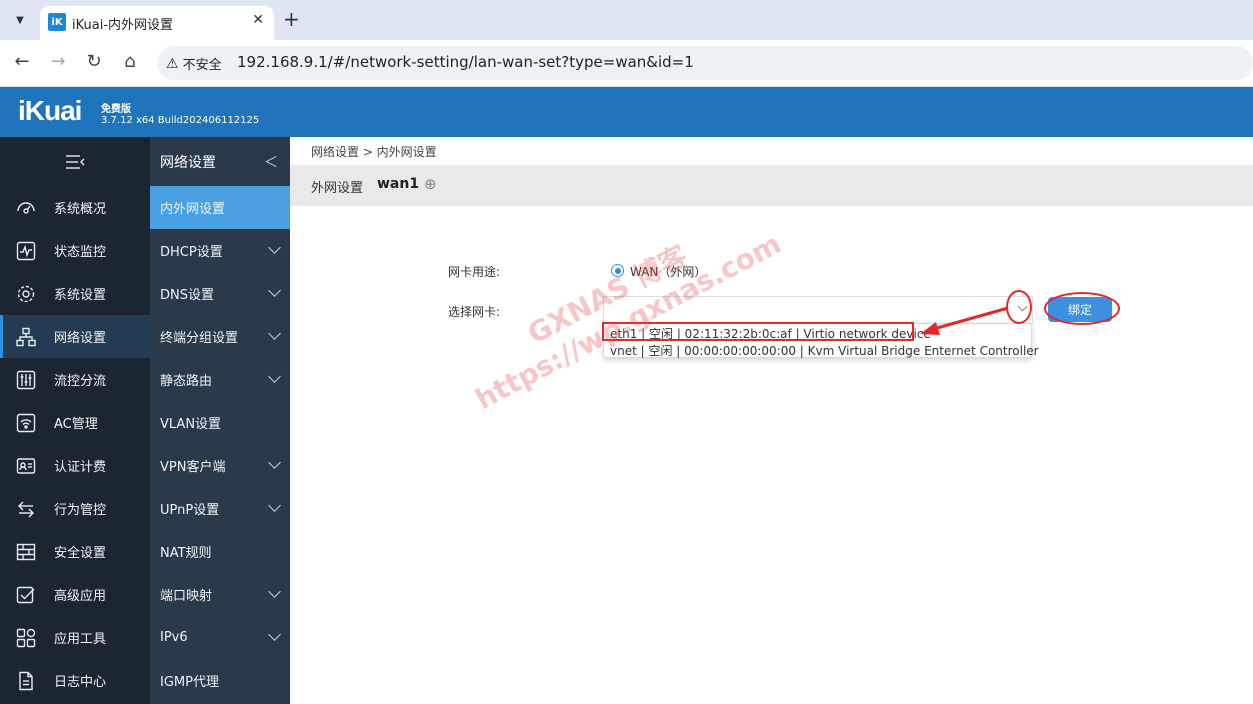 This screenshot has width=1253, height=704. Describe the element at coordinates (57, 22) in the screenshot. I see `favicon-icon: iK` at that location.